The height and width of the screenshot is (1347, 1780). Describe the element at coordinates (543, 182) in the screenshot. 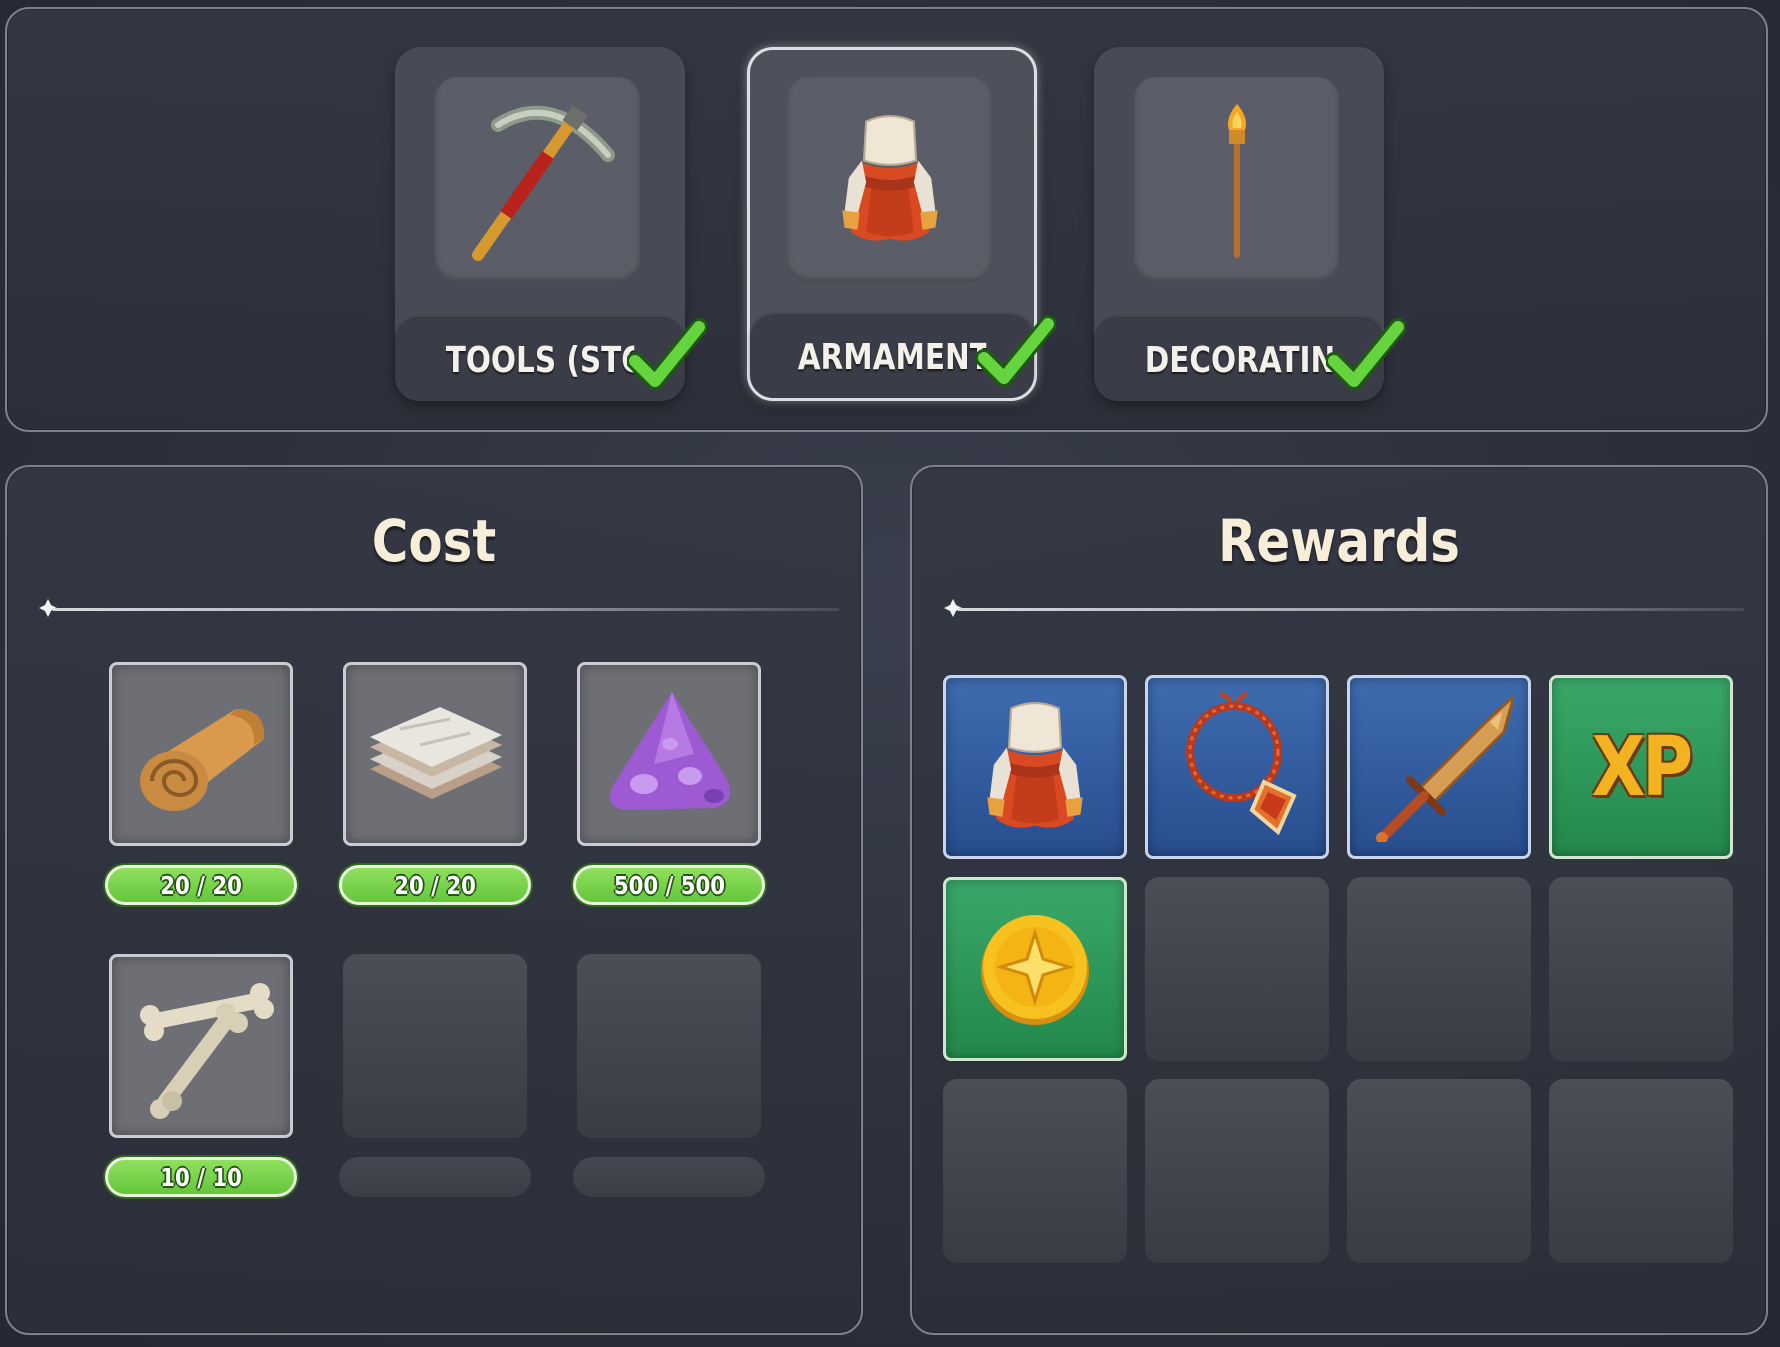

I see `pickaxe-icon` at that location.